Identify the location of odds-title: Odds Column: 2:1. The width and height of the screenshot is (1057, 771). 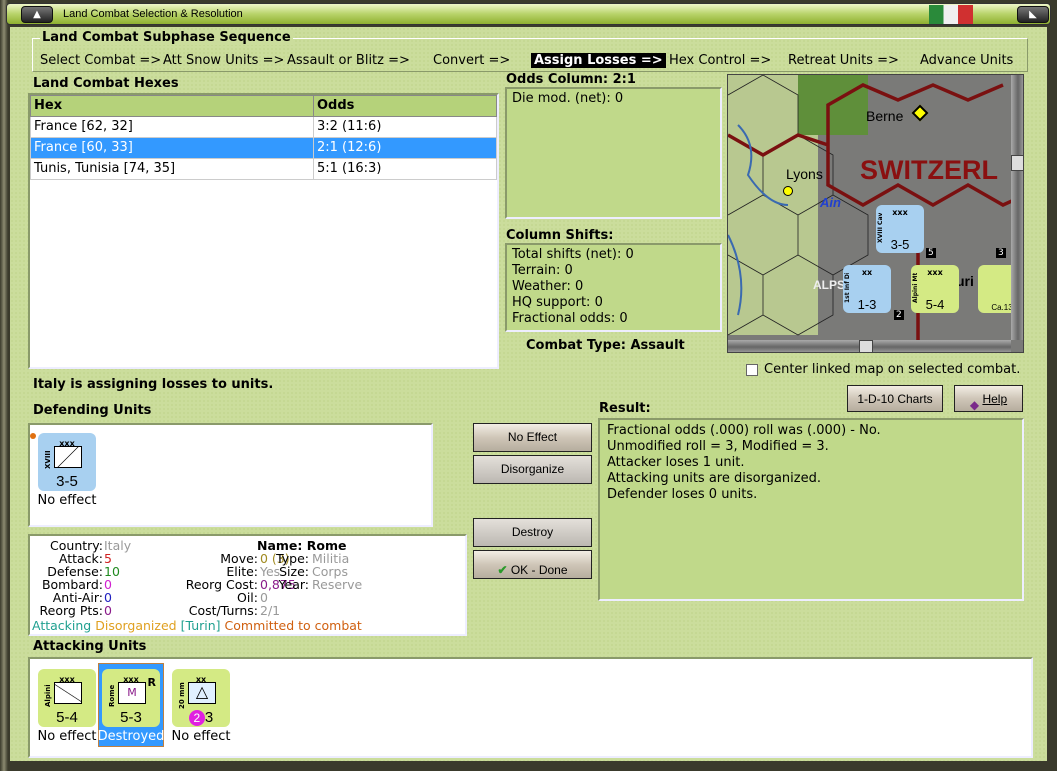
(571, 79).